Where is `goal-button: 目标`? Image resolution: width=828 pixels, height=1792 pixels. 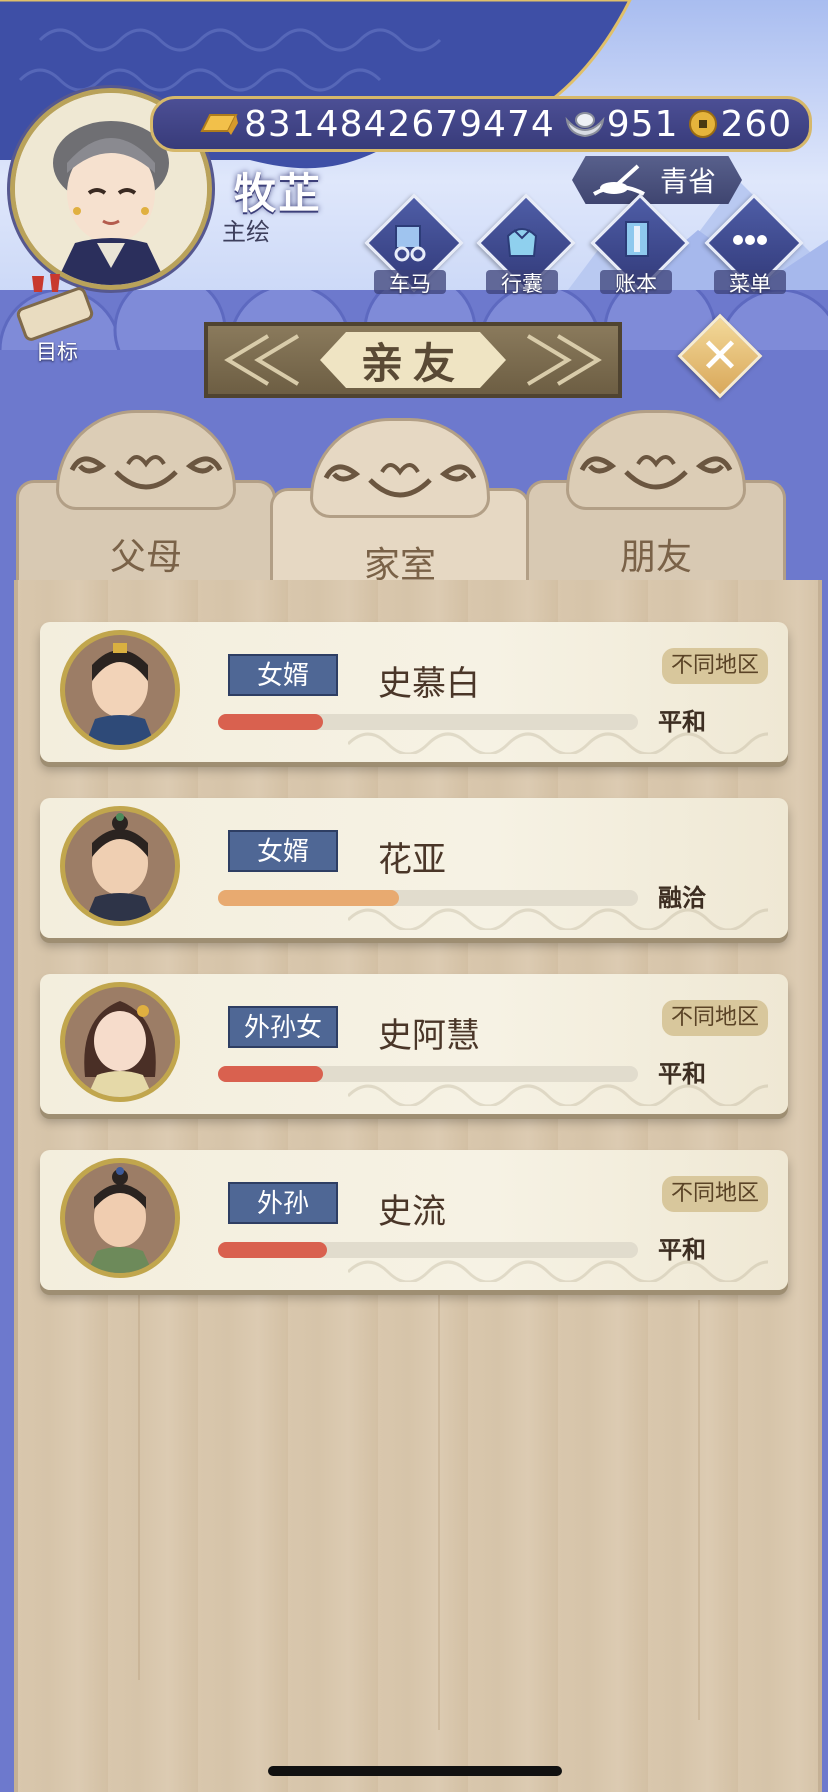
goal-button: 目标 is located at coordinates (57, 318).